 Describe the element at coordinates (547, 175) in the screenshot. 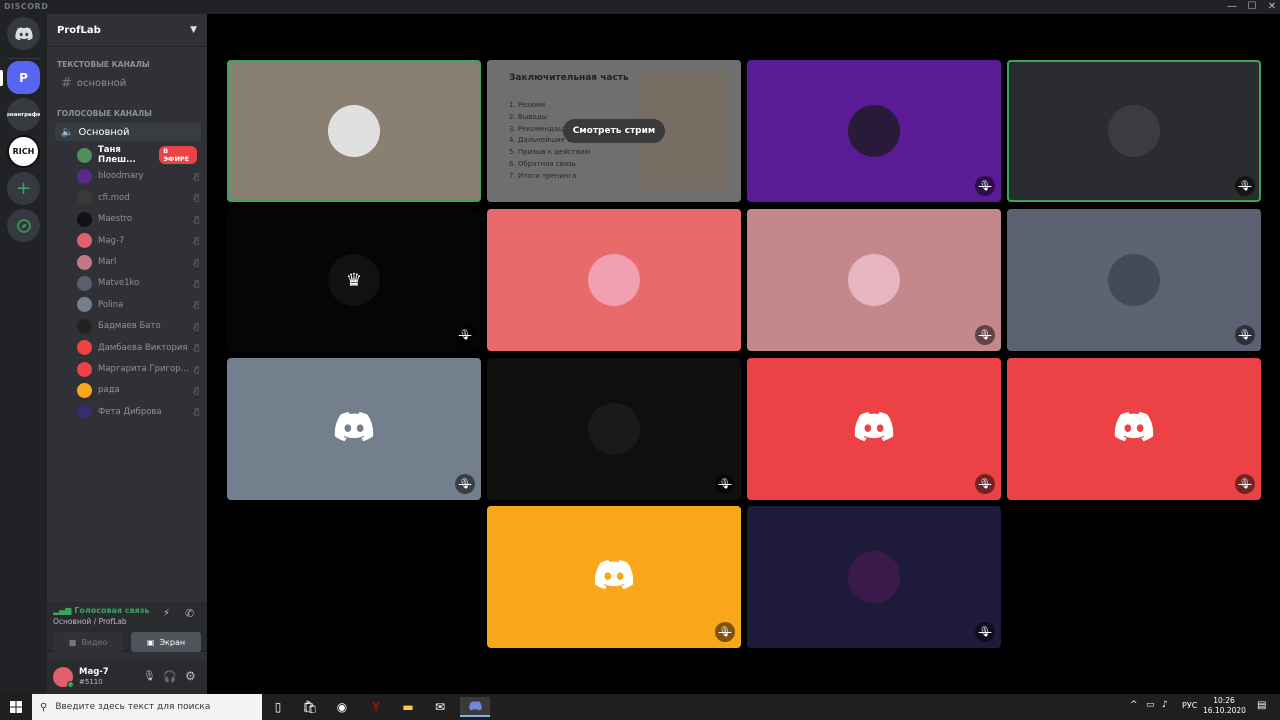

I see `slide-list-text: Итоги тренинга` at that location.